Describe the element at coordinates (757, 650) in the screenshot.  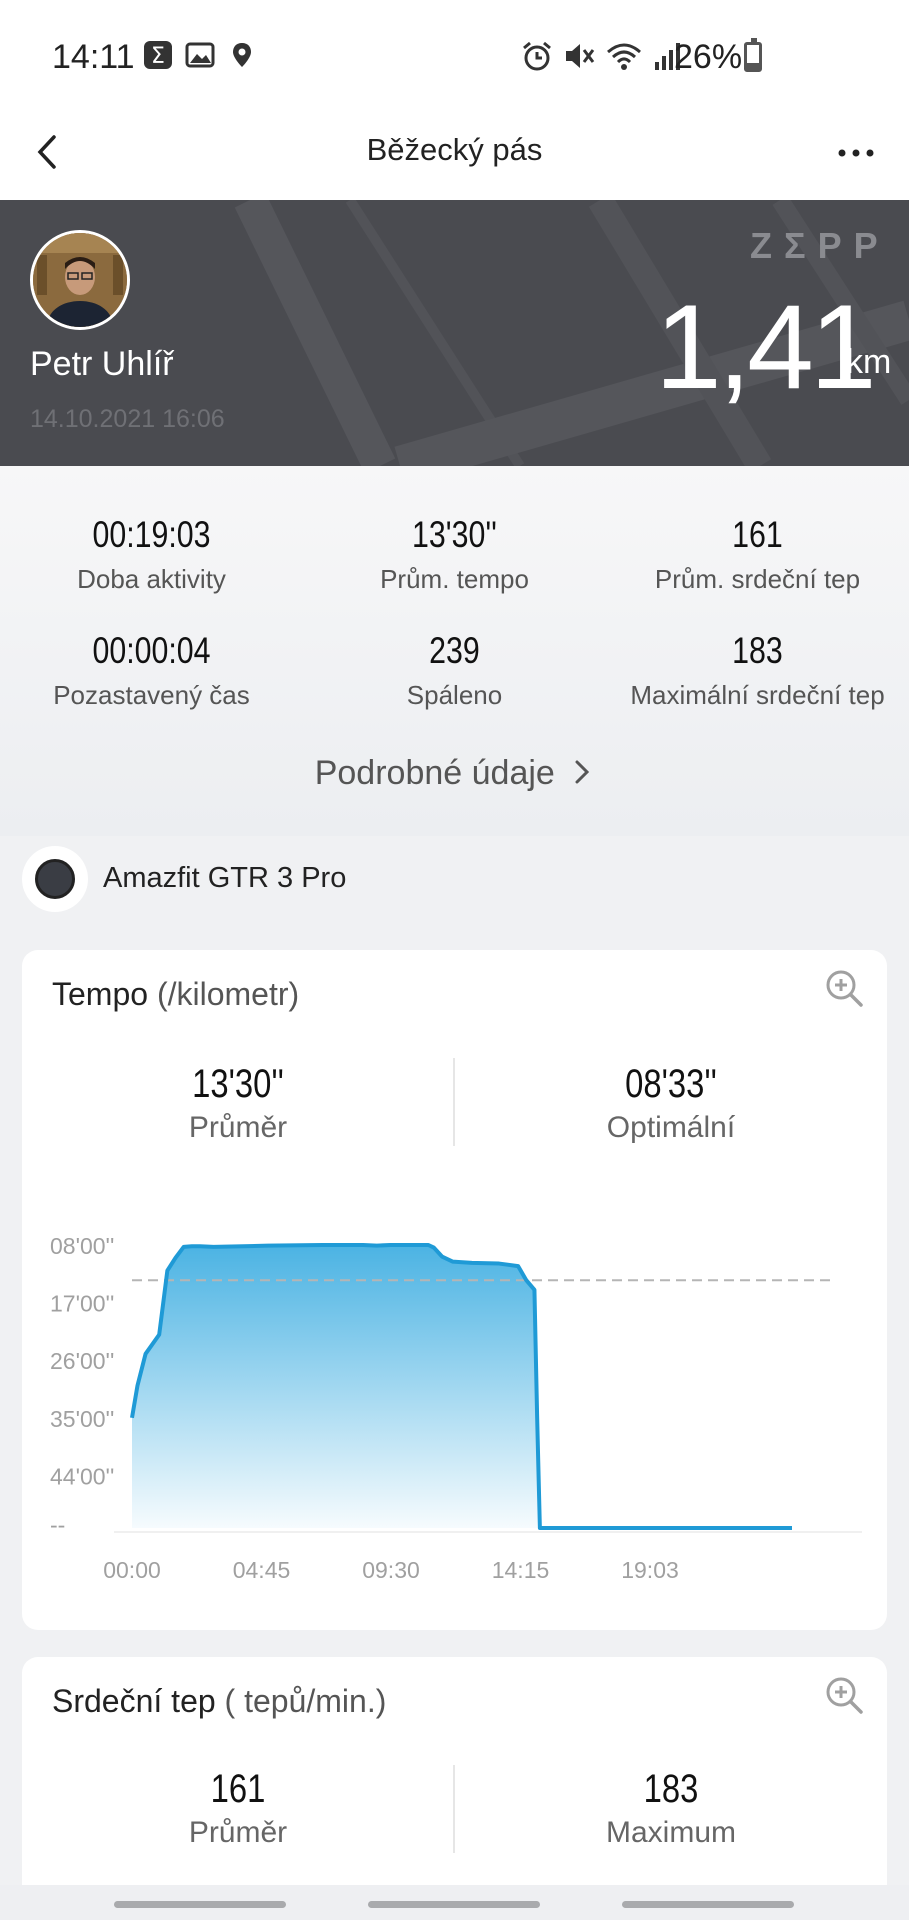
I see `stat-value: 183` at that location.